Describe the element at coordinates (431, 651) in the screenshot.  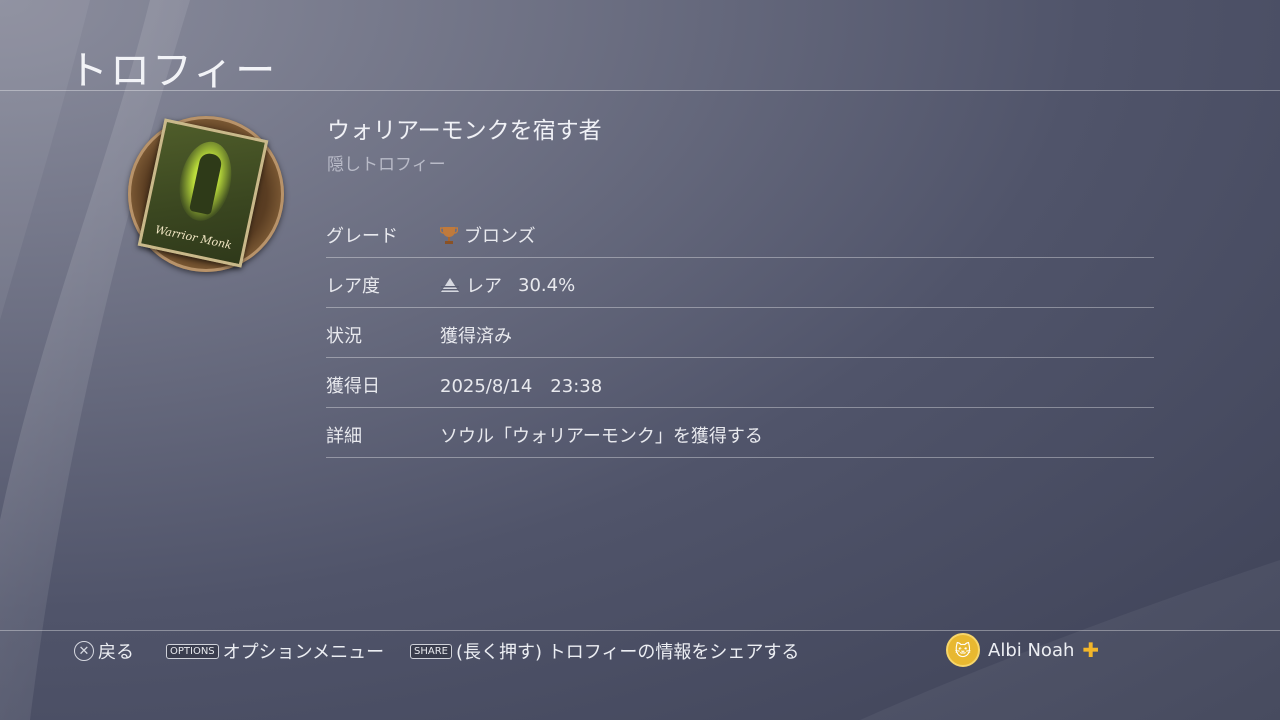
I see `share-key-icon: SHARE` at that location.